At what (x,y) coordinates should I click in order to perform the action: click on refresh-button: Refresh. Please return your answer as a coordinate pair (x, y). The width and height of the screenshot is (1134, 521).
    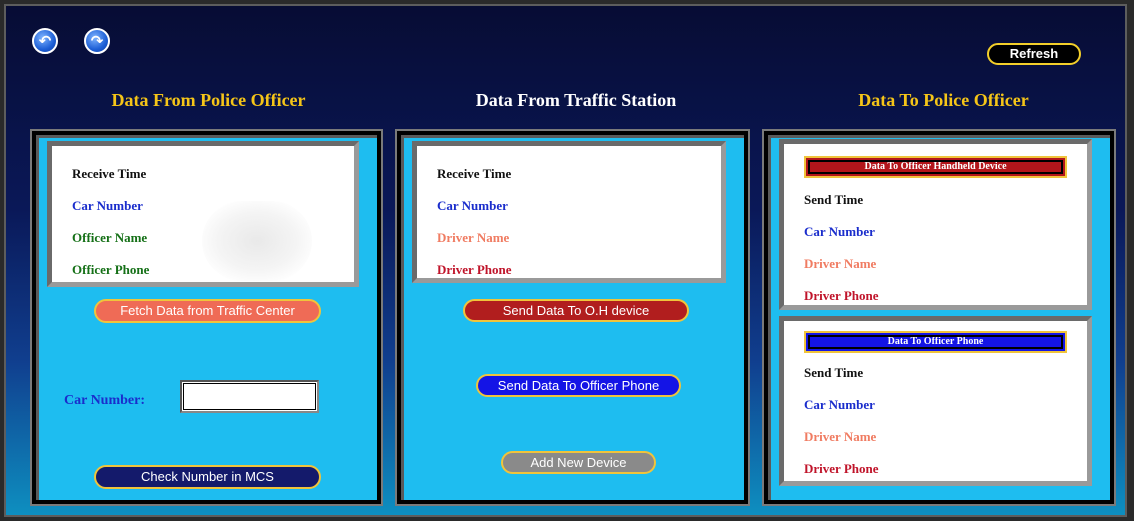
    Looking at the image, I should click on (1034, 54).